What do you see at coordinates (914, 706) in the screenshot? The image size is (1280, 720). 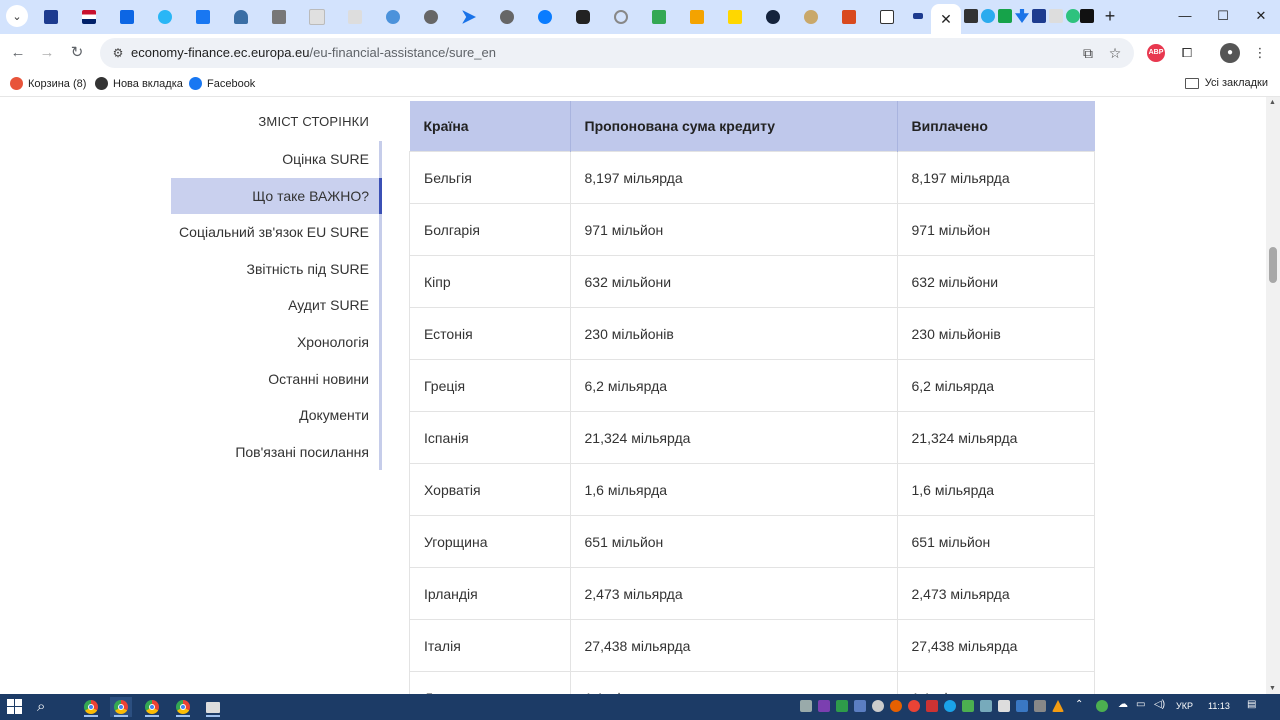 I see `chrome-tray-icon` at bounding box center [914, 706].